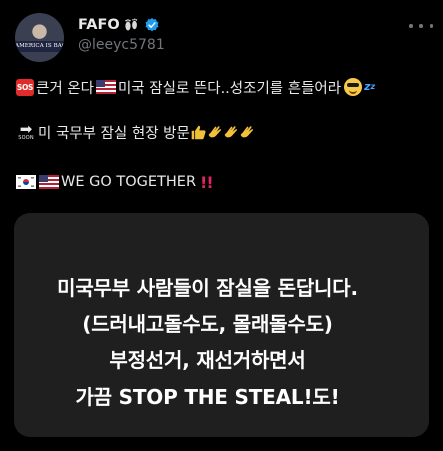 Image resolution: width=443 pixels, height=451 pixels. I want to click on more-options-icon, so click(421, 26).